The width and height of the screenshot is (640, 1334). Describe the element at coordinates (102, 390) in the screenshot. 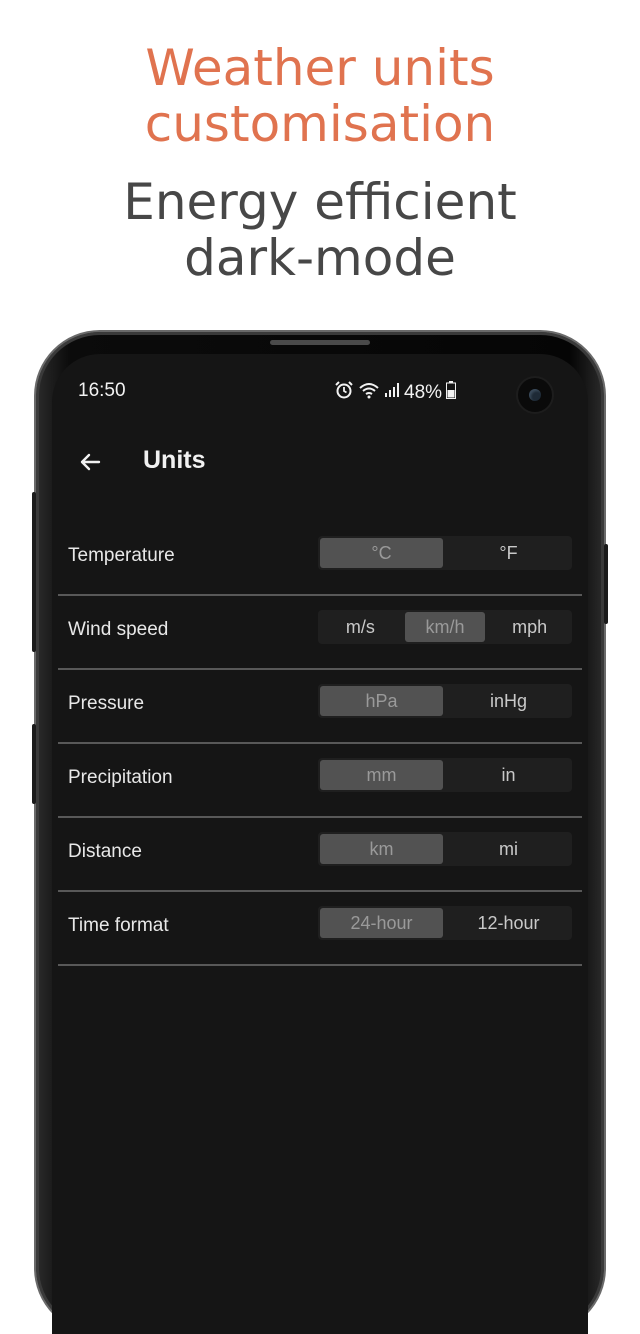

I see `status-time: 16:50` at that location.